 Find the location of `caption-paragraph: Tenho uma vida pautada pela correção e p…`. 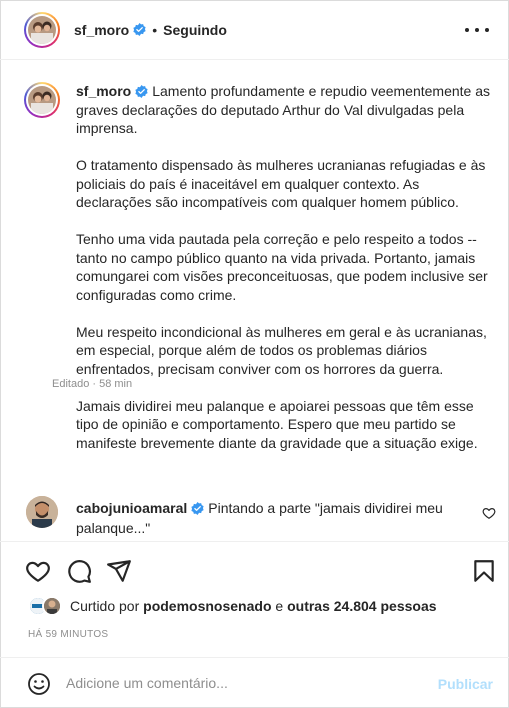

caption-paragraph: Tenho uma vida pautada pela correção e p… is located at coordinates (282, 267).